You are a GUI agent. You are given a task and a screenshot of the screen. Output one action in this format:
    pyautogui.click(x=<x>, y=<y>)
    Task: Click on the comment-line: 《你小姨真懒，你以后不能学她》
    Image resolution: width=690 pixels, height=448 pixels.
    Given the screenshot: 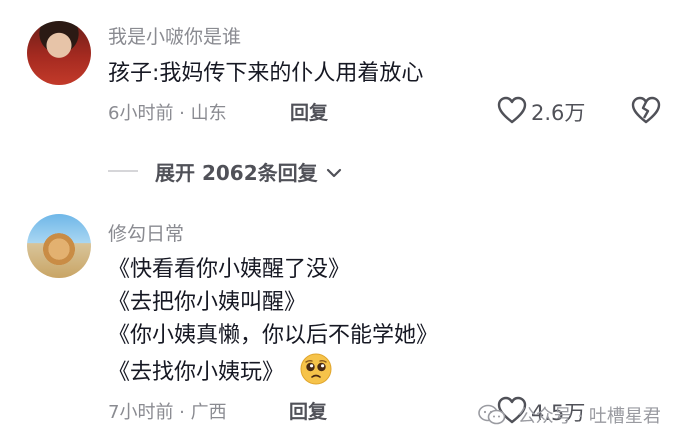 What is the action you would take?
    pyautogui.click(x=273, y=335)
    